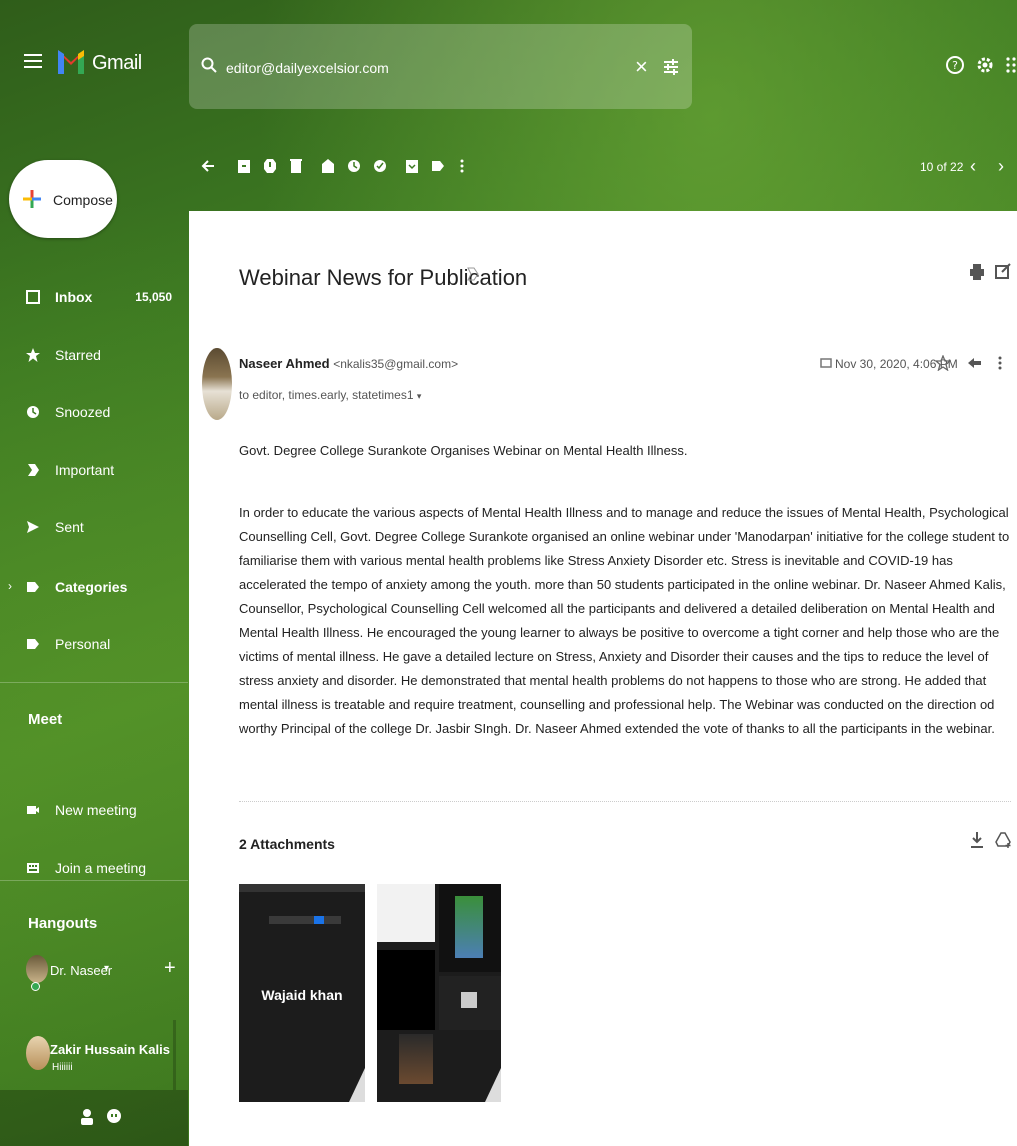 The width and height of the screenshot is (1017, 1146). Describe the element at coordinates (380, 166) in the screenshot. I see `add-to-tasks-icon` at that location.